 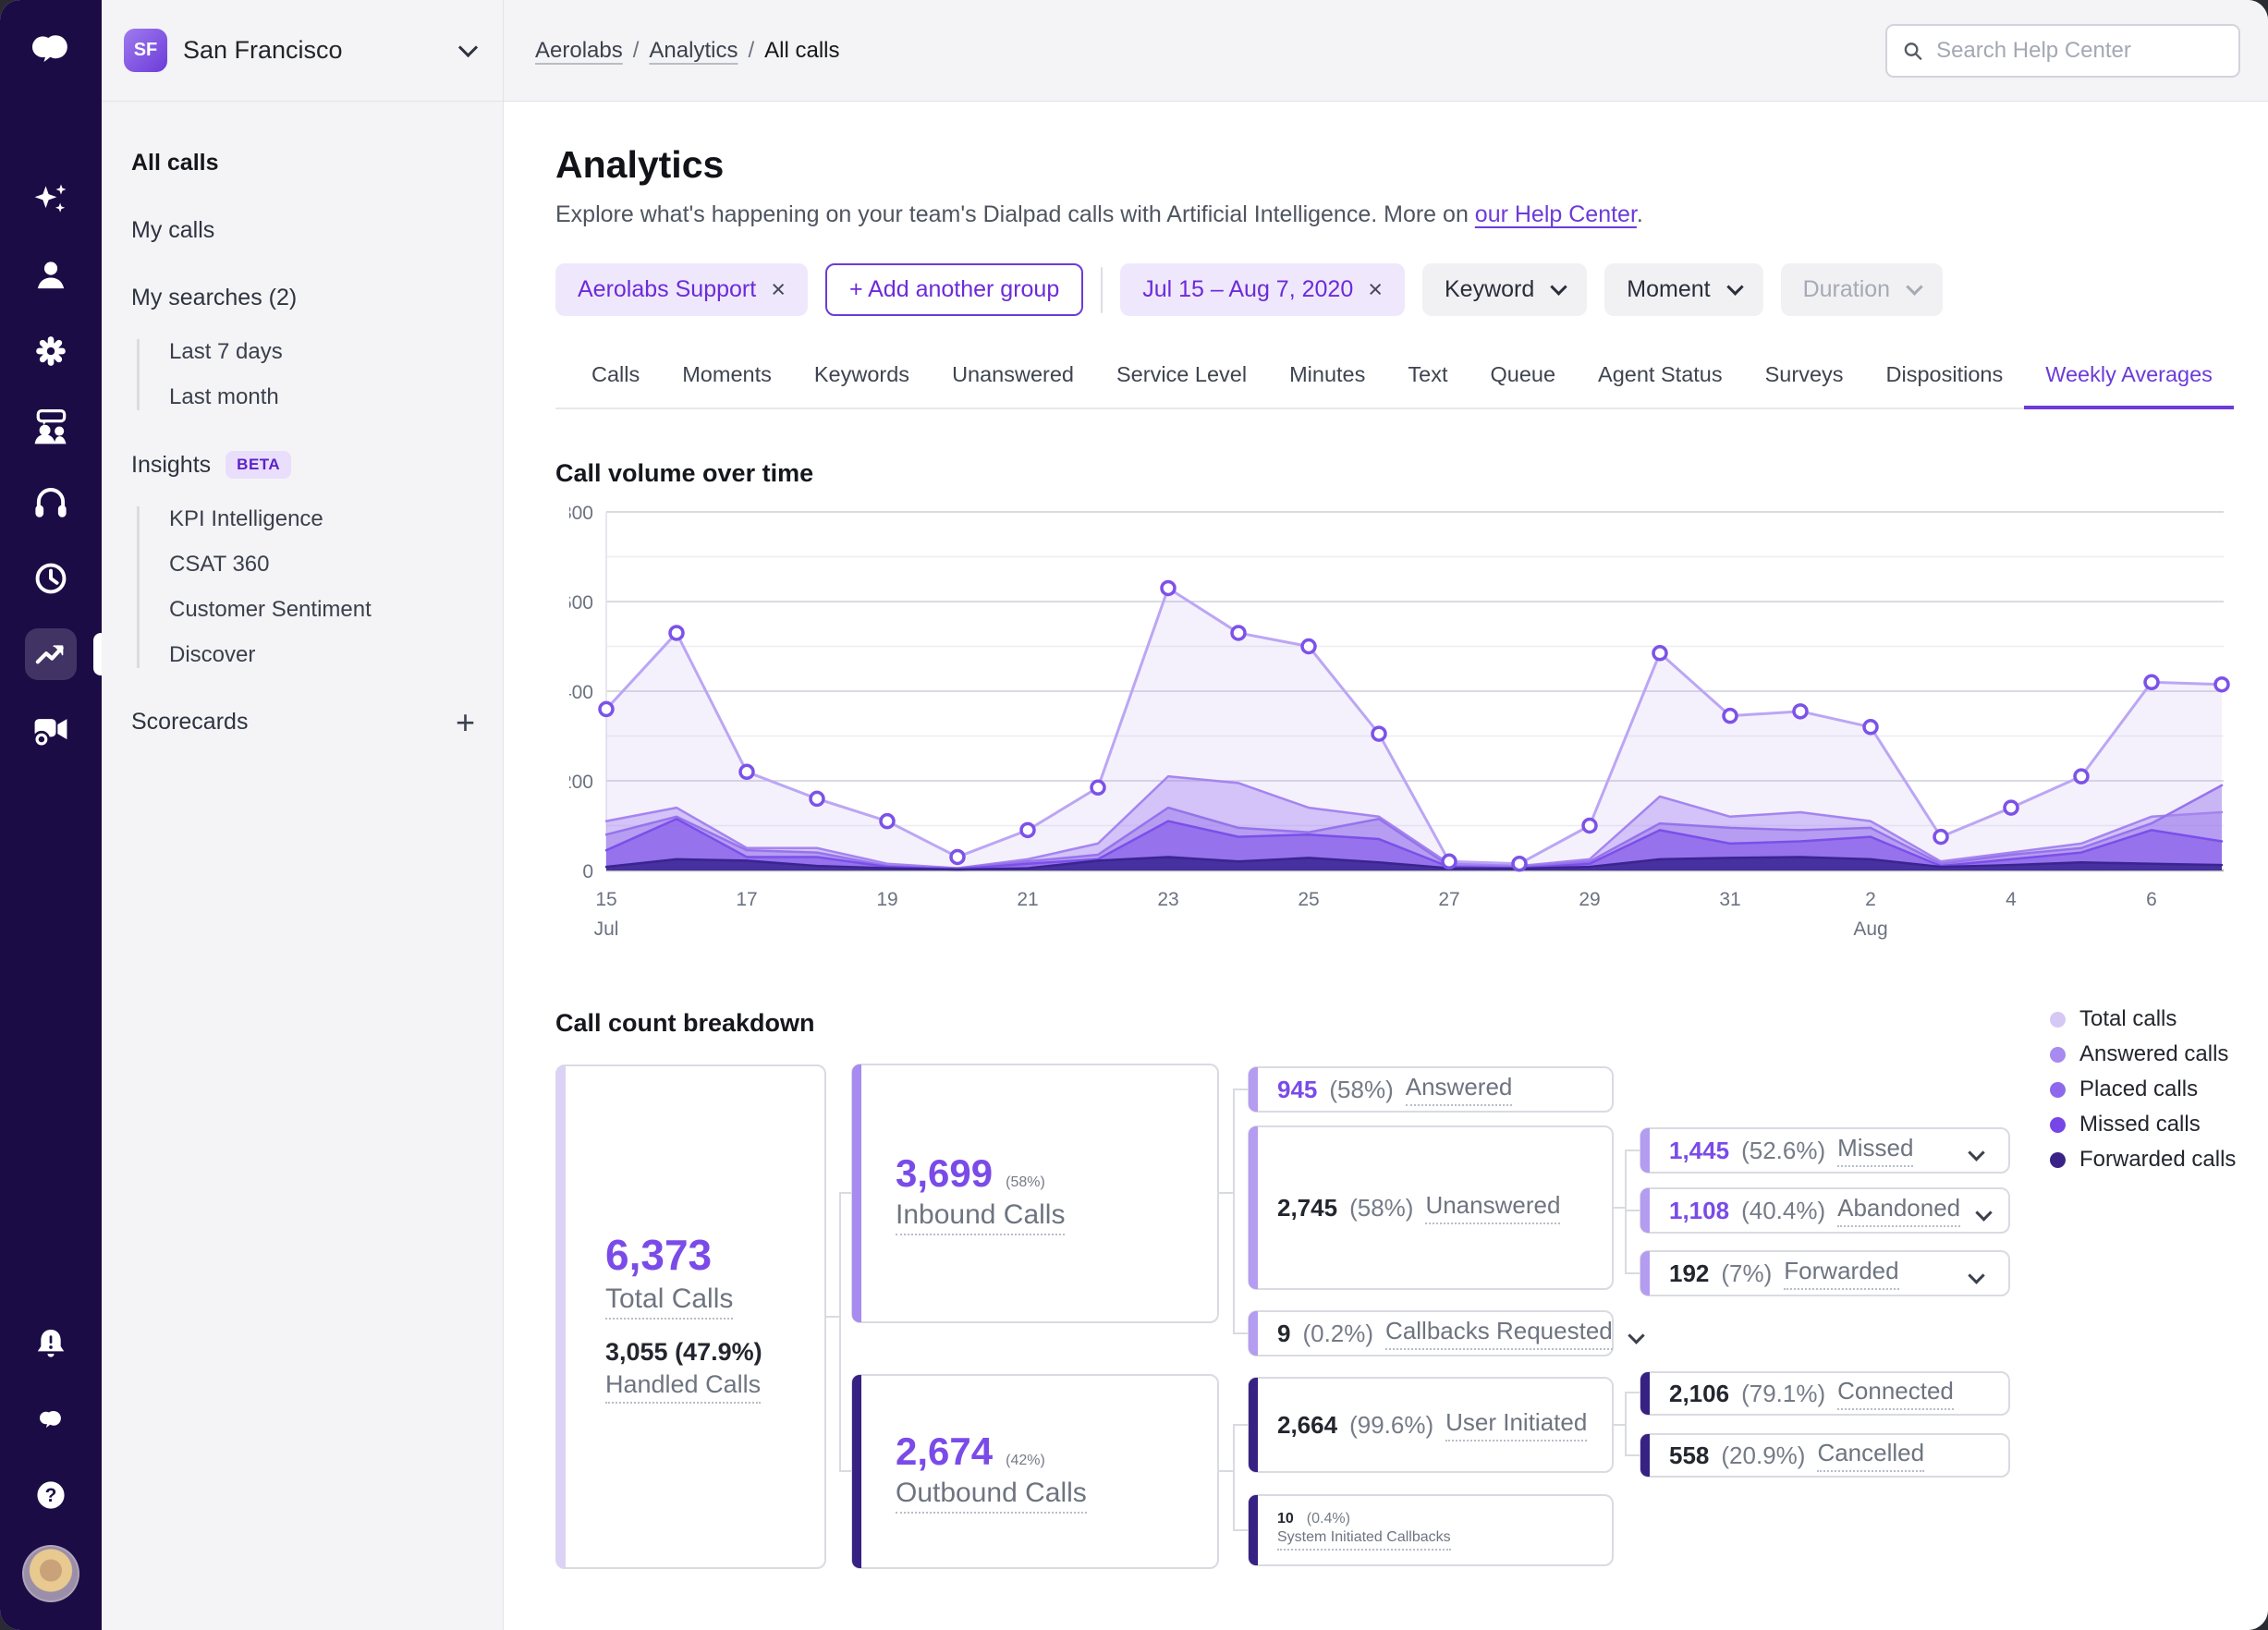 I want to click on add-scorecard-button: +, so click(x=466, y=721).